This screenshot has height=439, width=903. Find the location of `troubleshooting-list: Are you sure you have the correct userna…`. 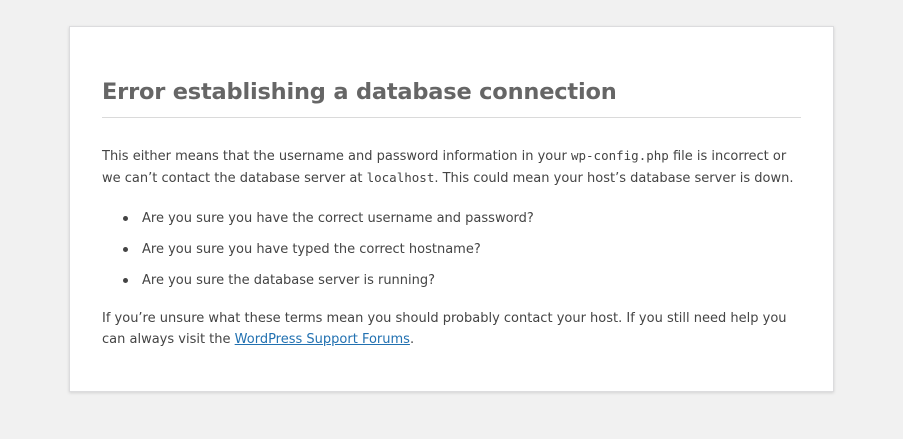

troubleshooting-list: Are you sure you have the correct userna… is located at coordinates (451, 249).